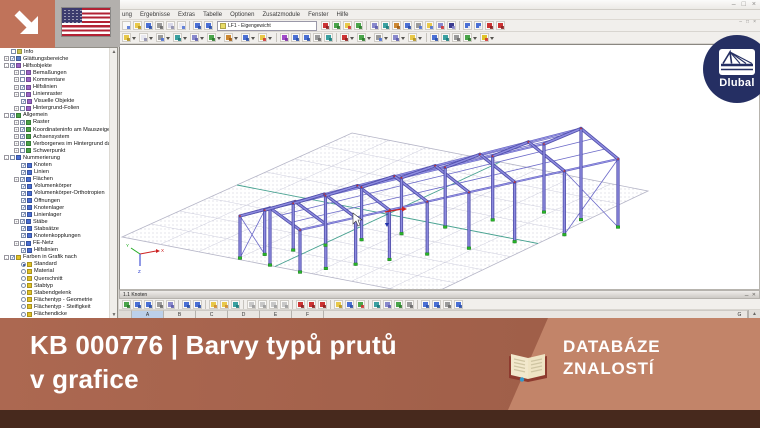 The height and width of the screenshot is (428, 760). I want to click on menu-item-ergebnisse: Ergebnisse, so click(155, 15).